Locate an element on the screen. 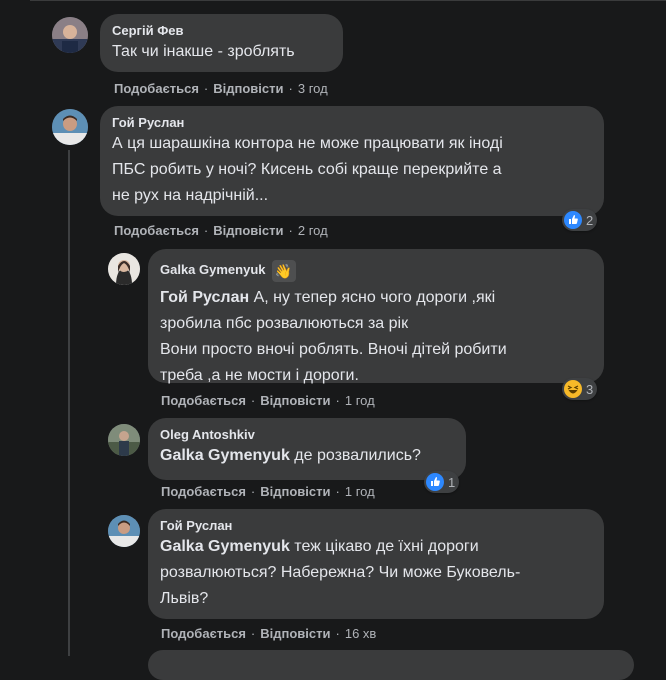  comment-author-row: Galka Gymenyuk 👋 is located at coordinates (376, 270).